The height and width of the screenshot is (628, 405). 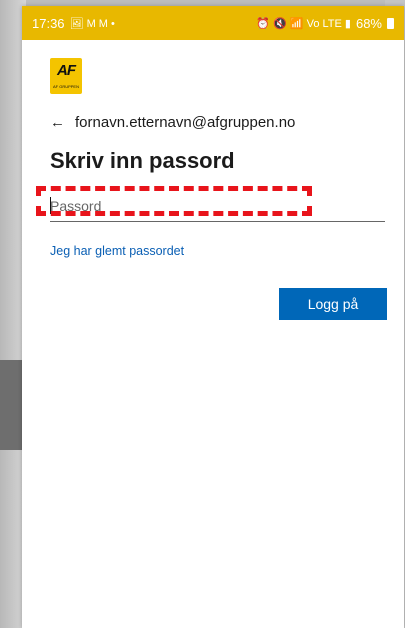 I want to click on logo-subtext: AF GRUPPEN, so click(x=65, y=86).